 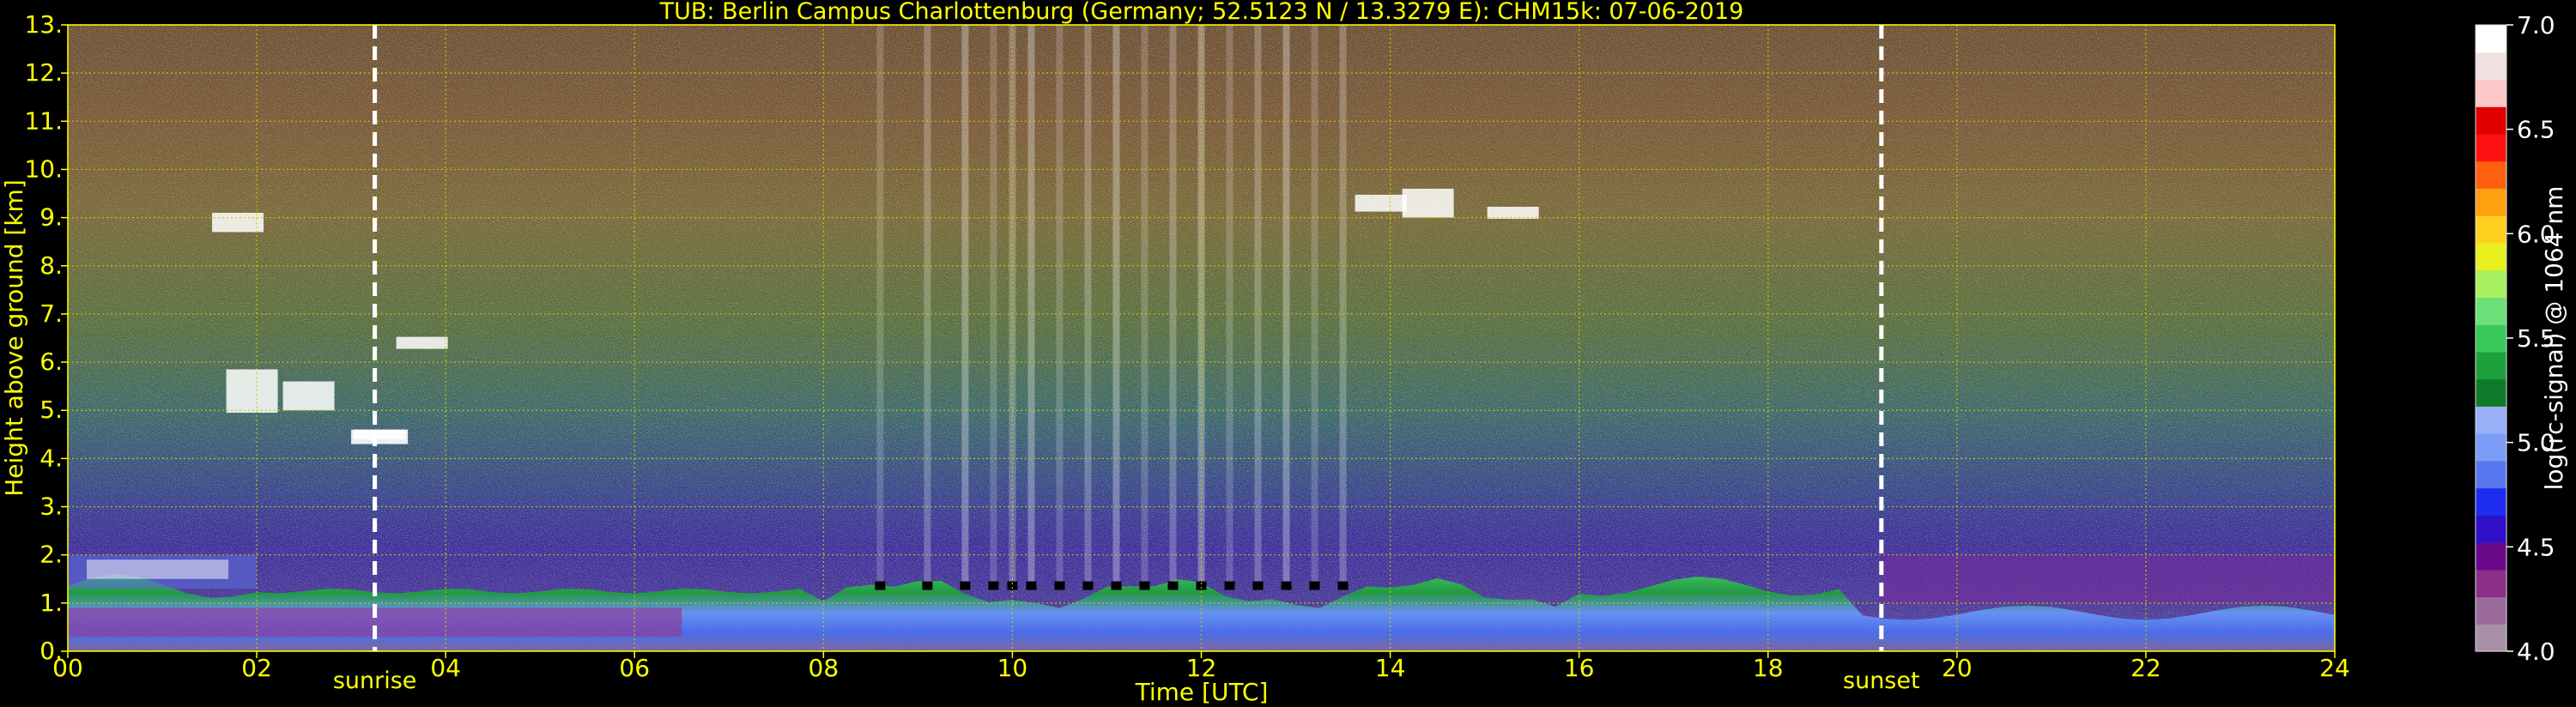 What do you see at coordinates (1881, 681) in the screenshot?
I see `sunset-label: sunset` at bounding box center [1881, 681].